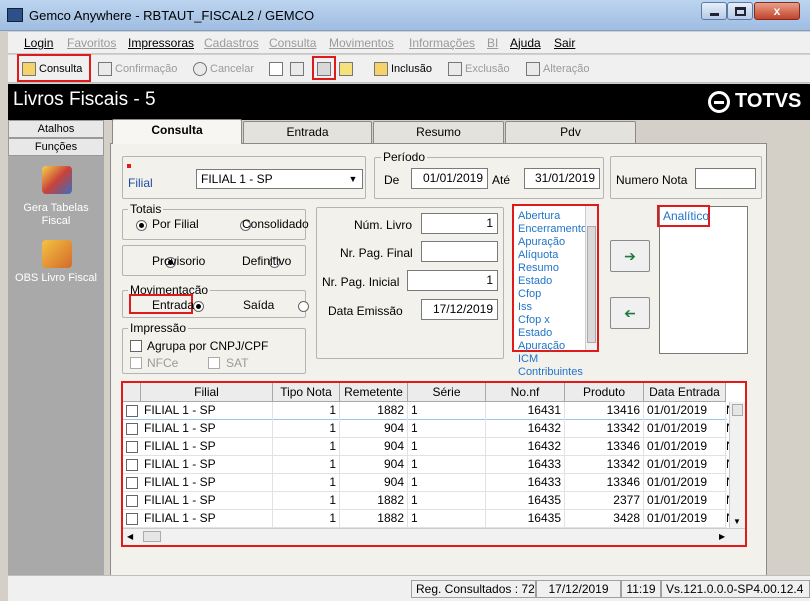 This screenshot has width=810, height=601. I want to click on grid-column-header: Produto, so click(604, 392).